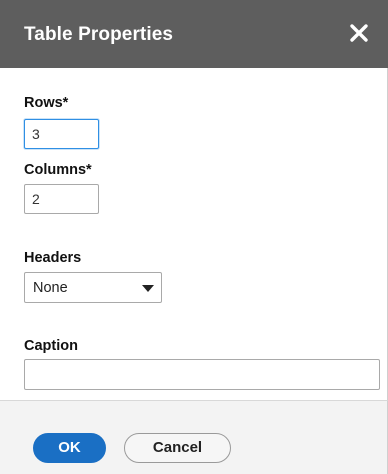 This screenshot has height=474, width=388. Describe the element at coordinates (51, 346) in the screenshot. I see `caption-label: Caption` at that location.